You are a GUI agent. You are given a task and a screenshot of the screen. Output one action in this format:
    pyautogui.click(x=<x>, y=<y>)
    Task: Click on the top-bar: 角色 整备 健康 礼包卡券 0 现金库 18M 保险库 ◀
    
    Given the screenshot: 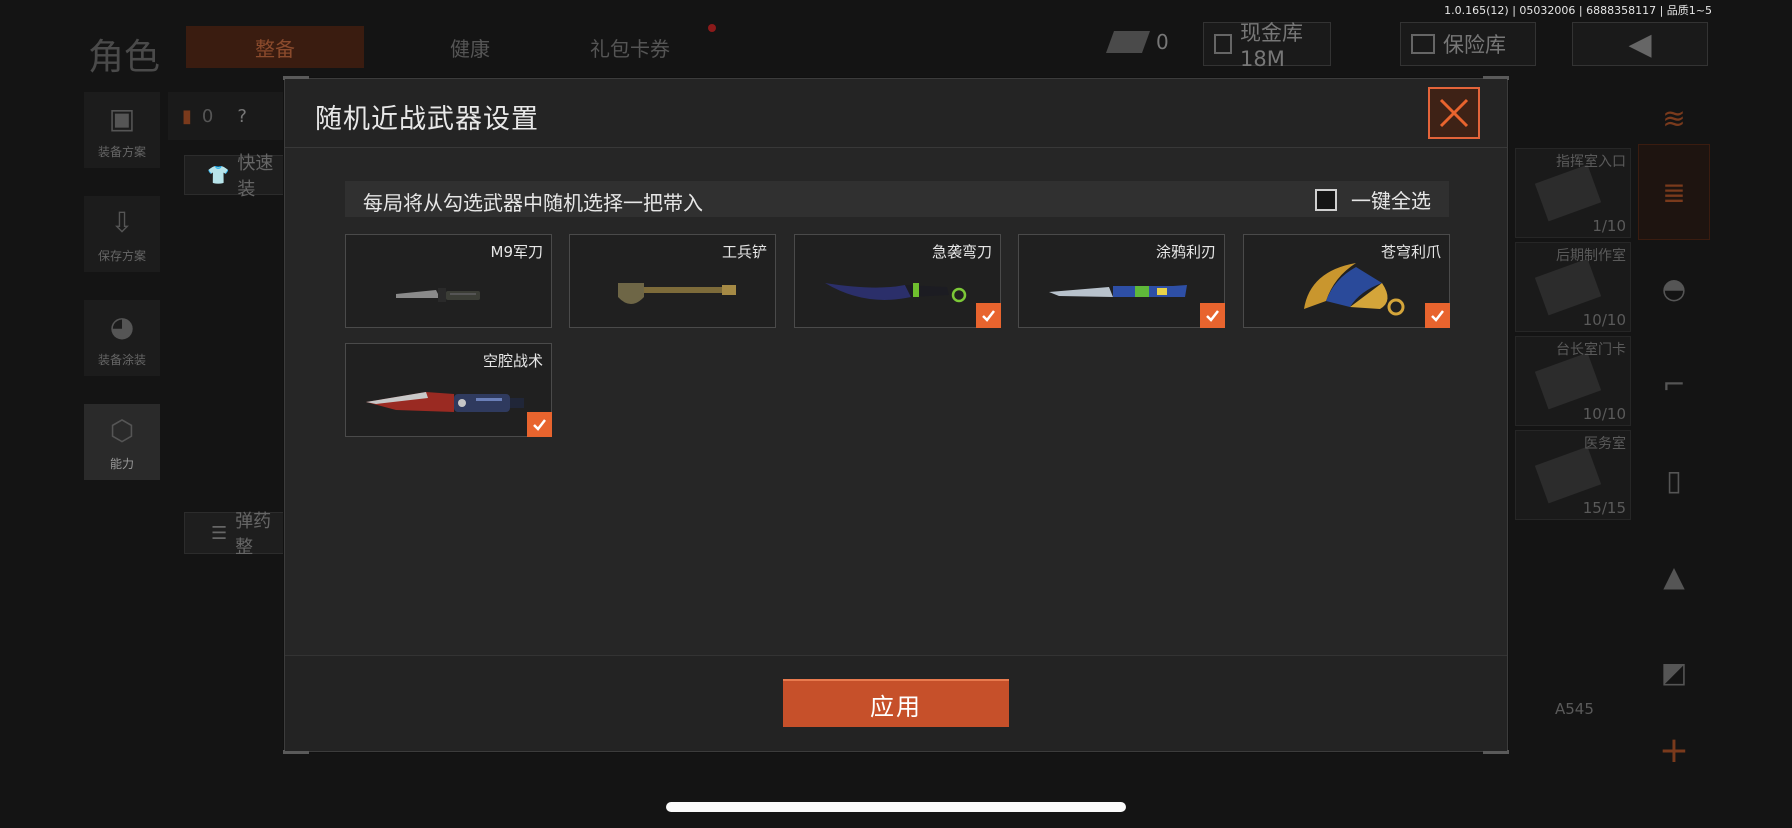 What is the action you would take?
    pyautogui.click(x=896, y=46)
    